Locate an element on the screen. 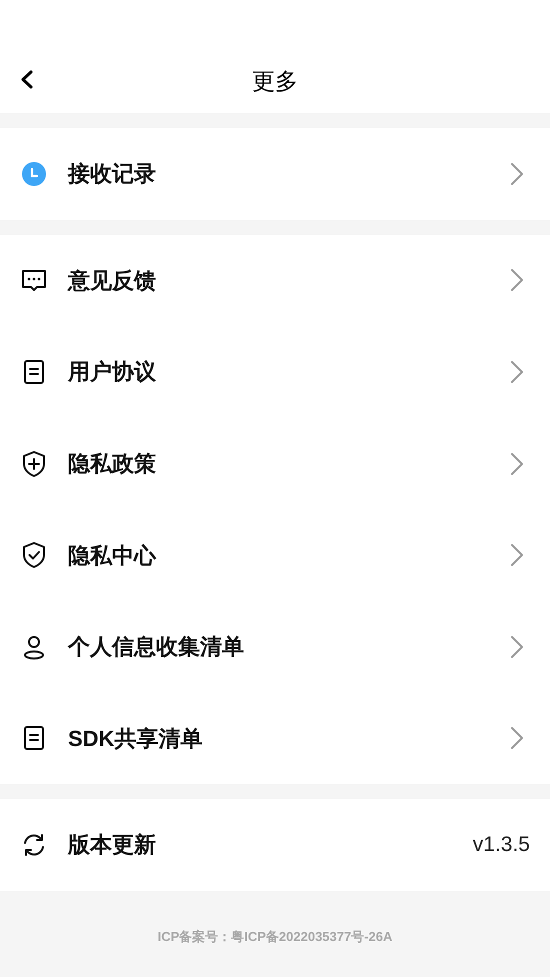  icp-notice: ICP备案号：粤ICP备2022035377号-26A is located at coordinates (275, 937).